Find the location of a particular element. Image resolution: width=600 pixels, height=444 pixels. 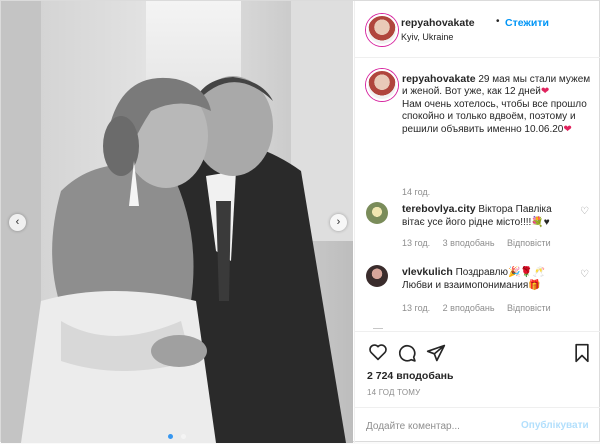

comment-username: vlevkulich is located at coordinates (427, 272).